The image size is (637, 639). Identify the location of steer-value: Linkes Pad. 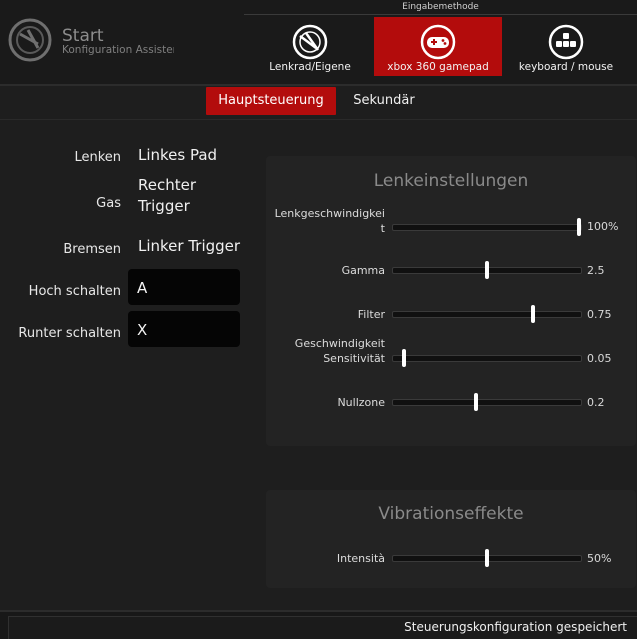
(177, 155).